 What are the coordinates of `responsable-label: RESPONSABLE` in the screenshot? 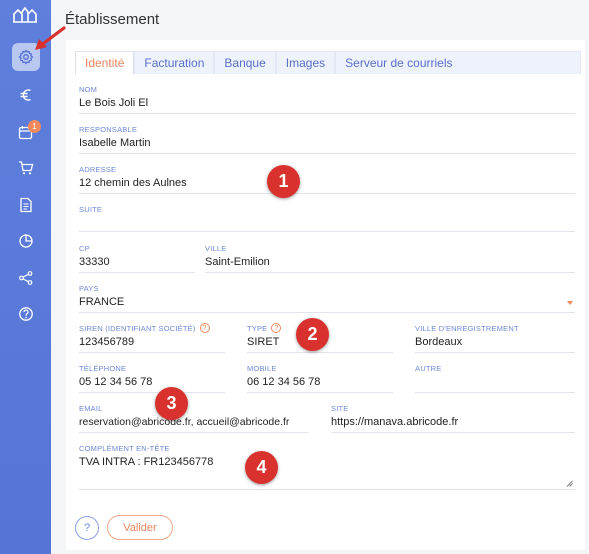 It's located at (108, 129).